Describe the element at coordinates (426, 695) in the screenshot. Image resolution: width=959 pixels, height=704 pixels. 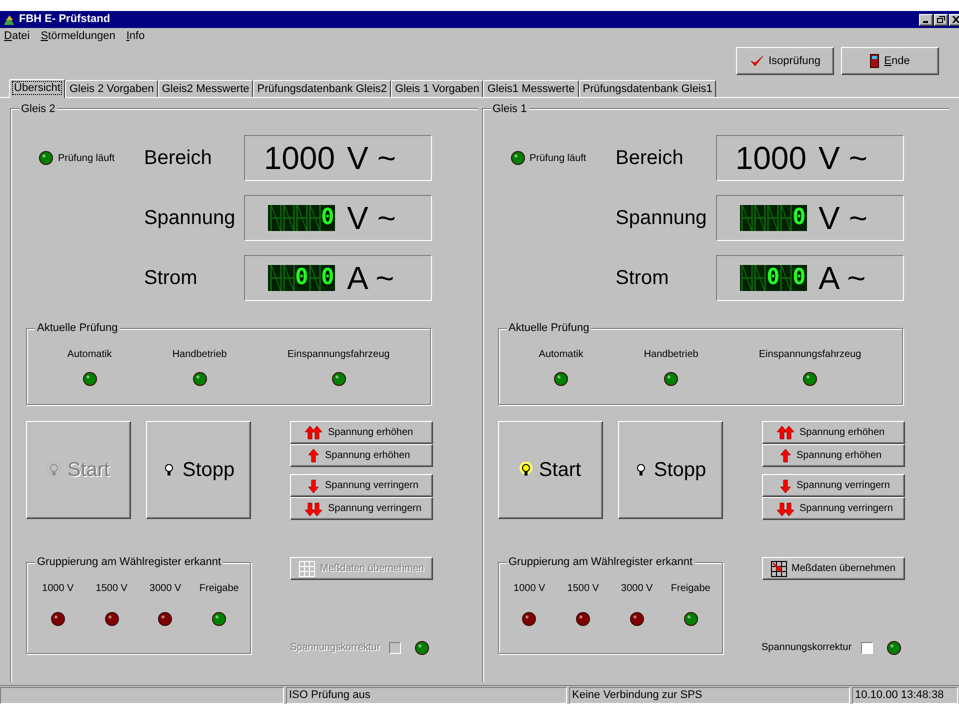
I see `status-bar-panel: ISO Prüfung aus` at that location.